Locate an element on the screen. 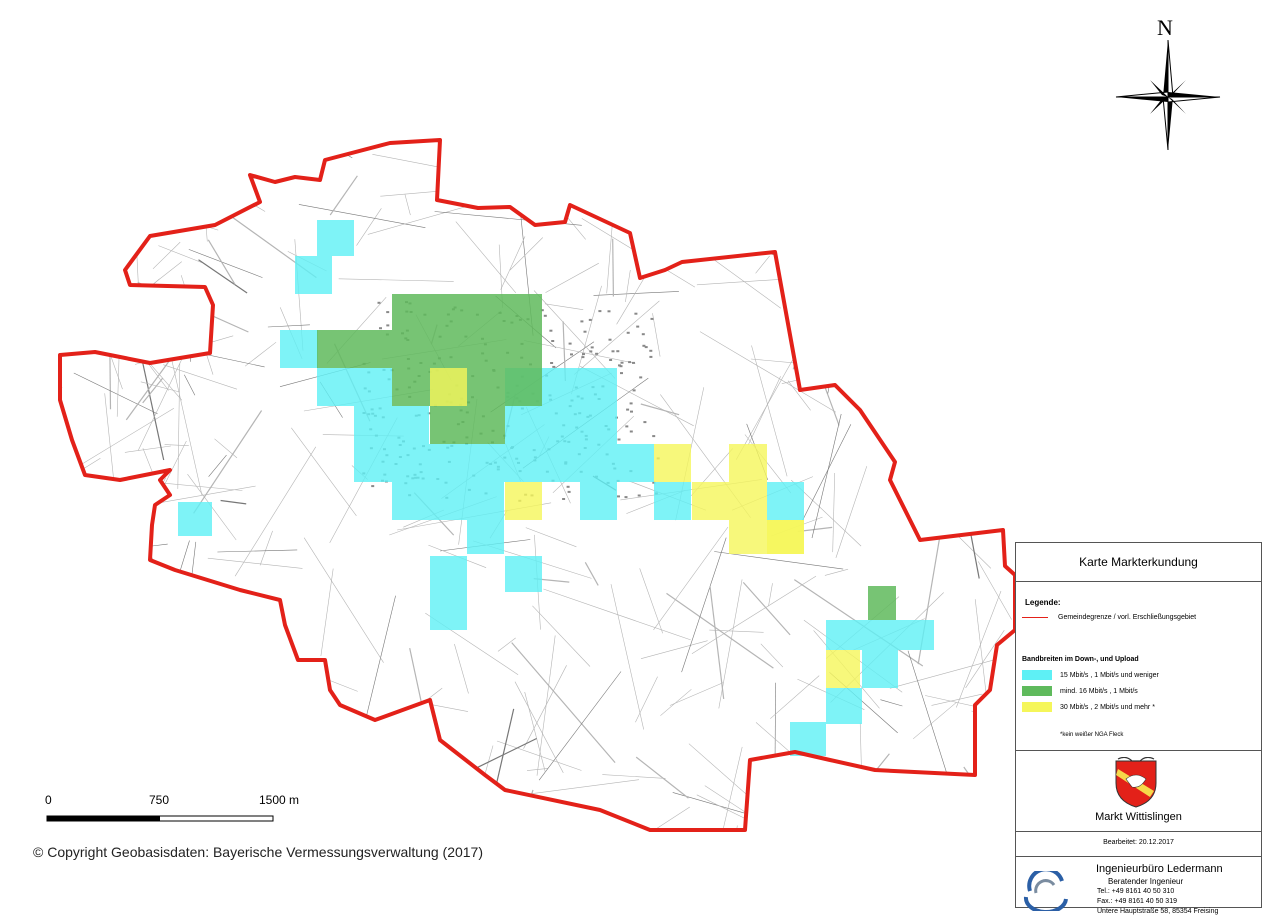 This screenshot has width=1279, height=917. legend-note: *kein weißer NGA Fleck is located at coordinates (1091, 735).